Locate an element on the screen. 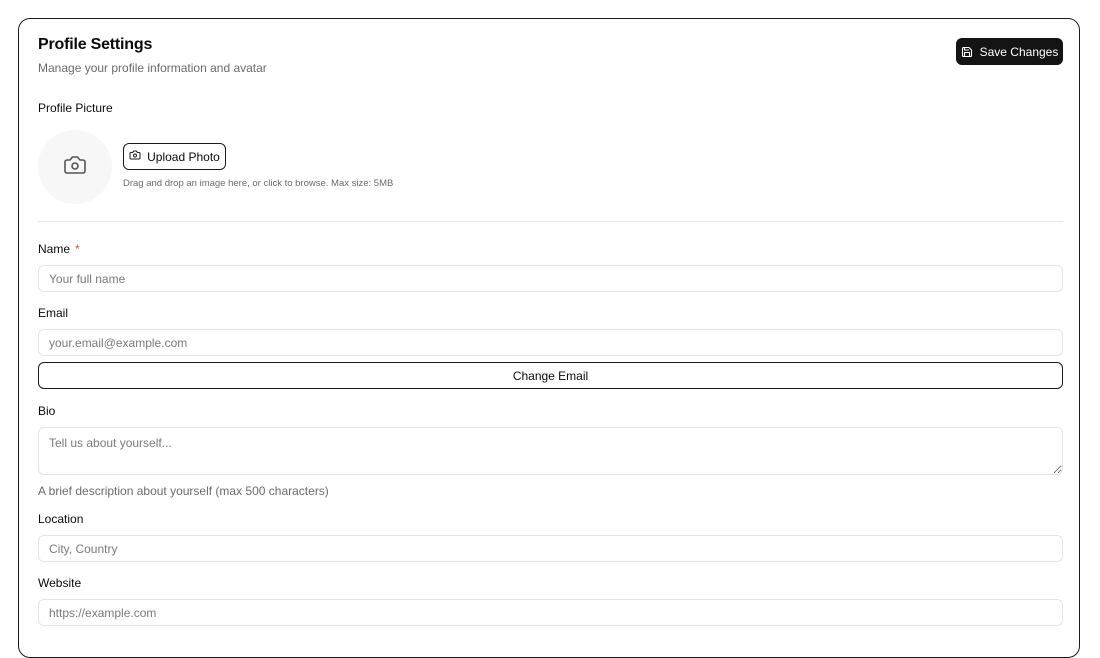 The image size is (1100, 658). page-title: Profile Settings is located at coordinates (95, 44).